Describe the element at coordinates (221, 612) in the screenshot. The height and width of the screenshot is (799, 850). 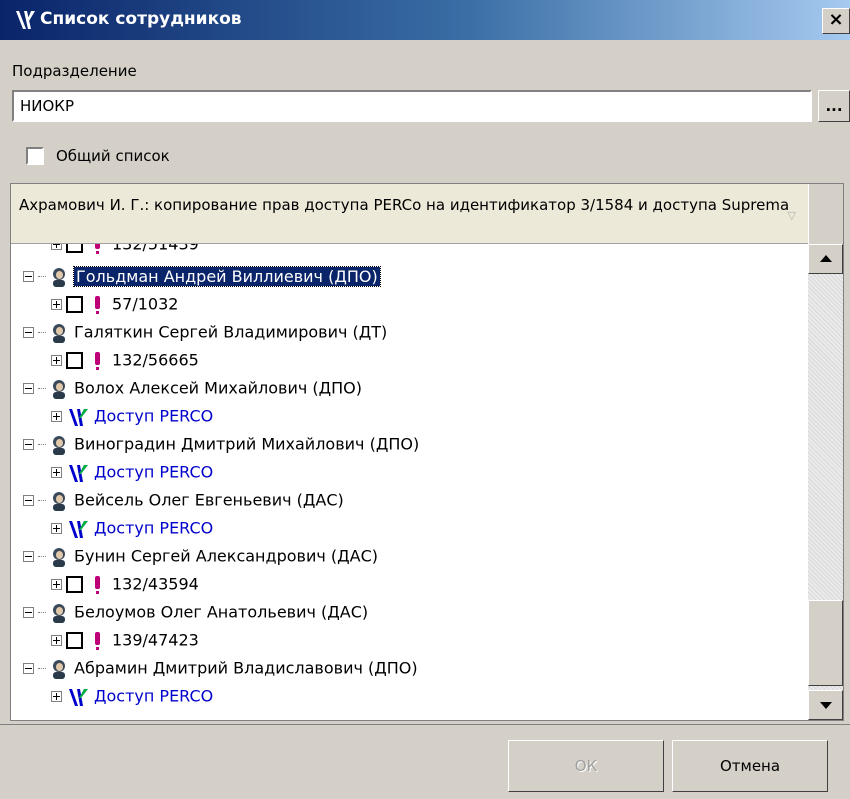
I see `employee-name: Белоумов Олег Анатольевич (ДАС)` at that location.